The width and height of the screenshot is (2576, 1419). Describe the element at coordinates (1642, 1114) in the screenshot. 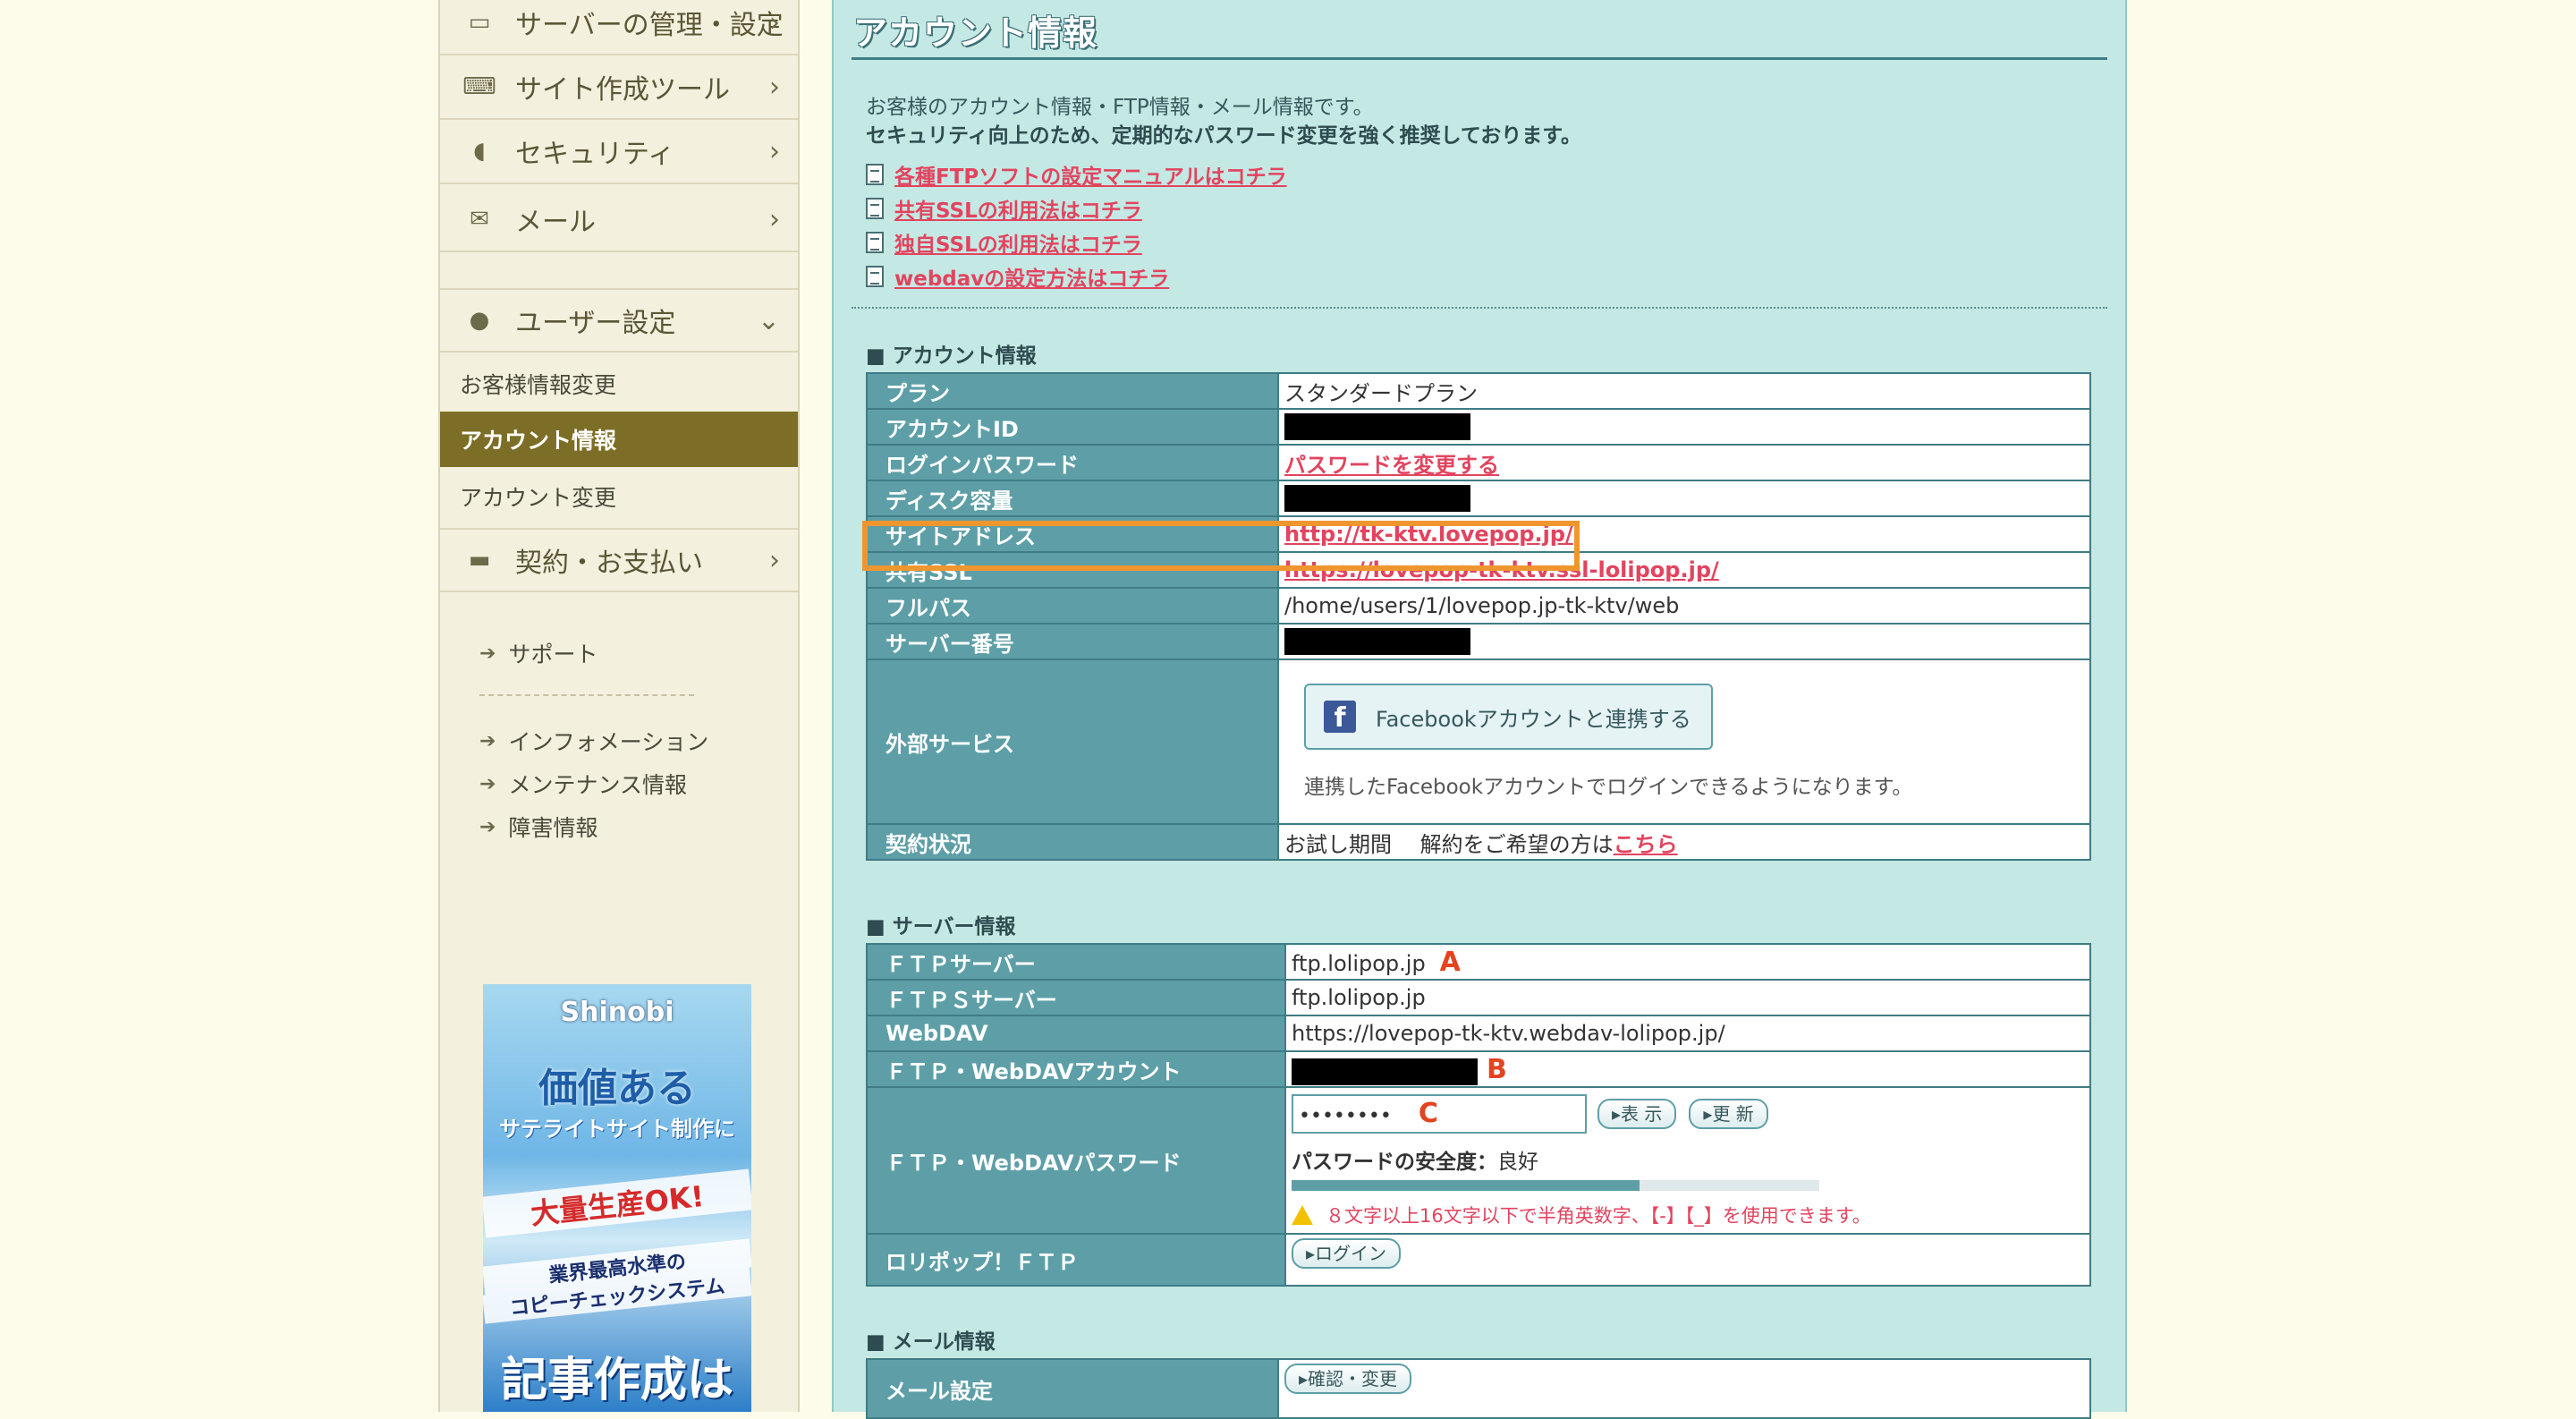

I see `show-label: 表 示` at that location.